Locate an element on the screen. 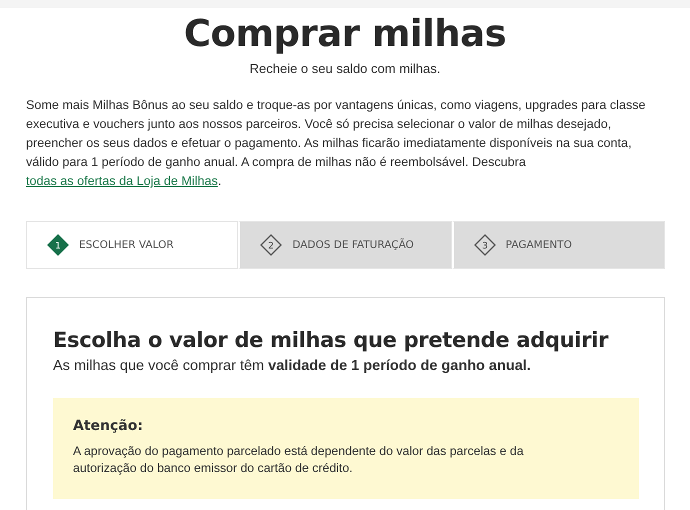 This screenshot has width=690, height=510. notice-title: Atenção: is located at coordinates (108, 426).